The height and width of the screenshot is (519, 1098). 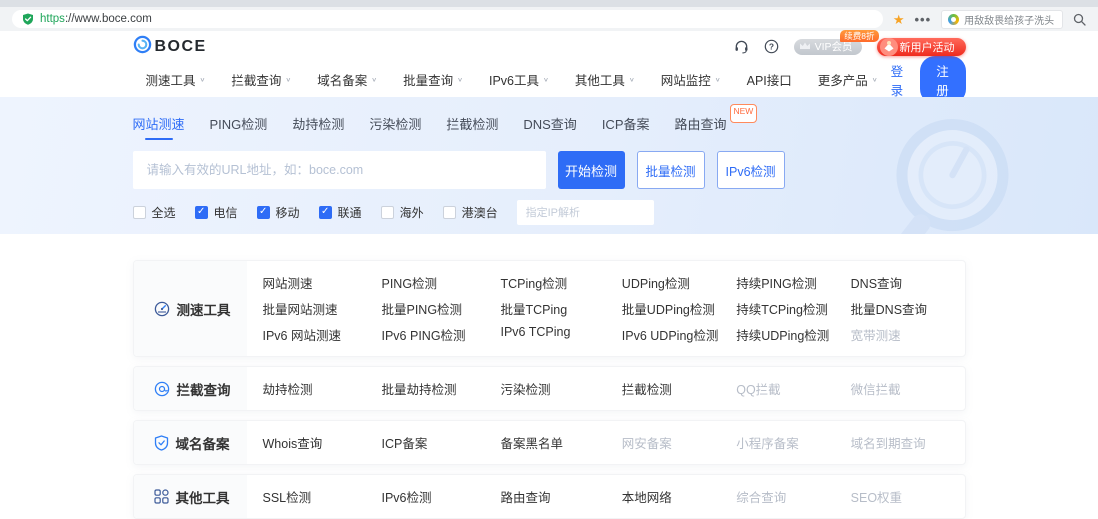 What do you see at coordinates (899, 19) in the screenshot?
I see `bookmark-star-icon: ★` at bounding box center [899, 19].